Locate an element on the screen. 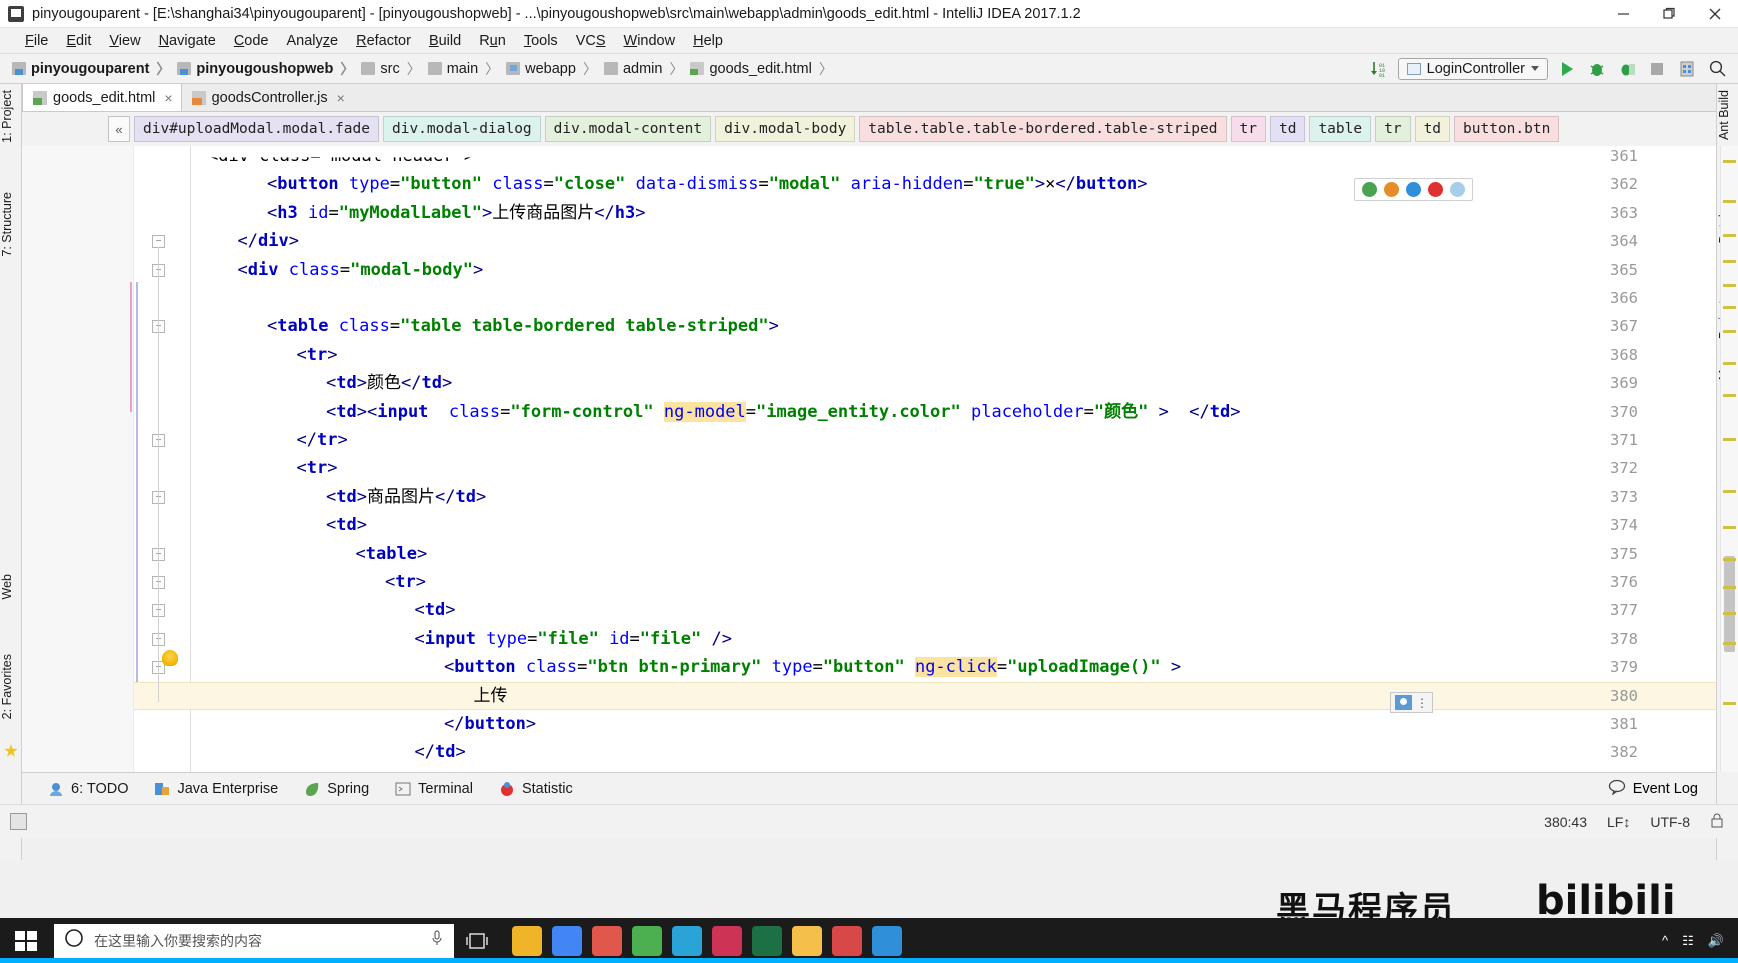 The height and width of the screenshot is (963, 1738). structure-crumb: div.modal-body is located at coordinates (785, 129).